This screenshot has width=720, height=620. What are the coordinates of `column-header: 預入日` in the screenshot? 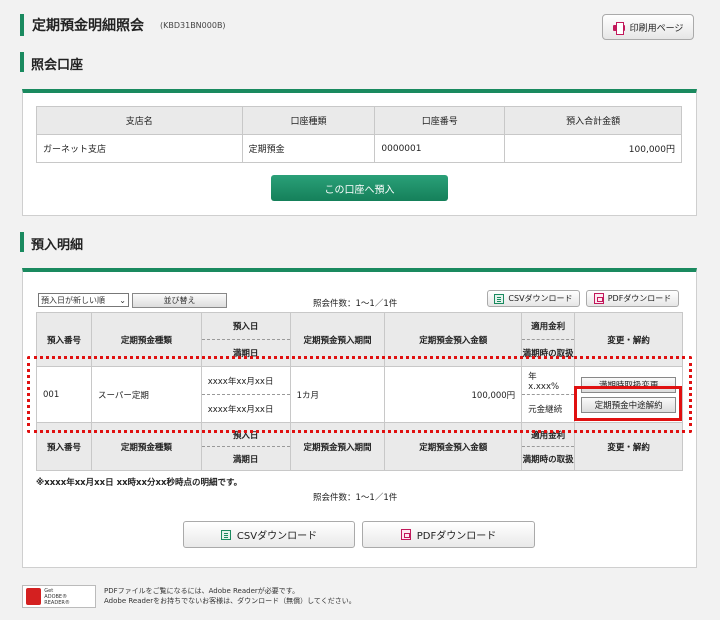 It's located at (245, 326).